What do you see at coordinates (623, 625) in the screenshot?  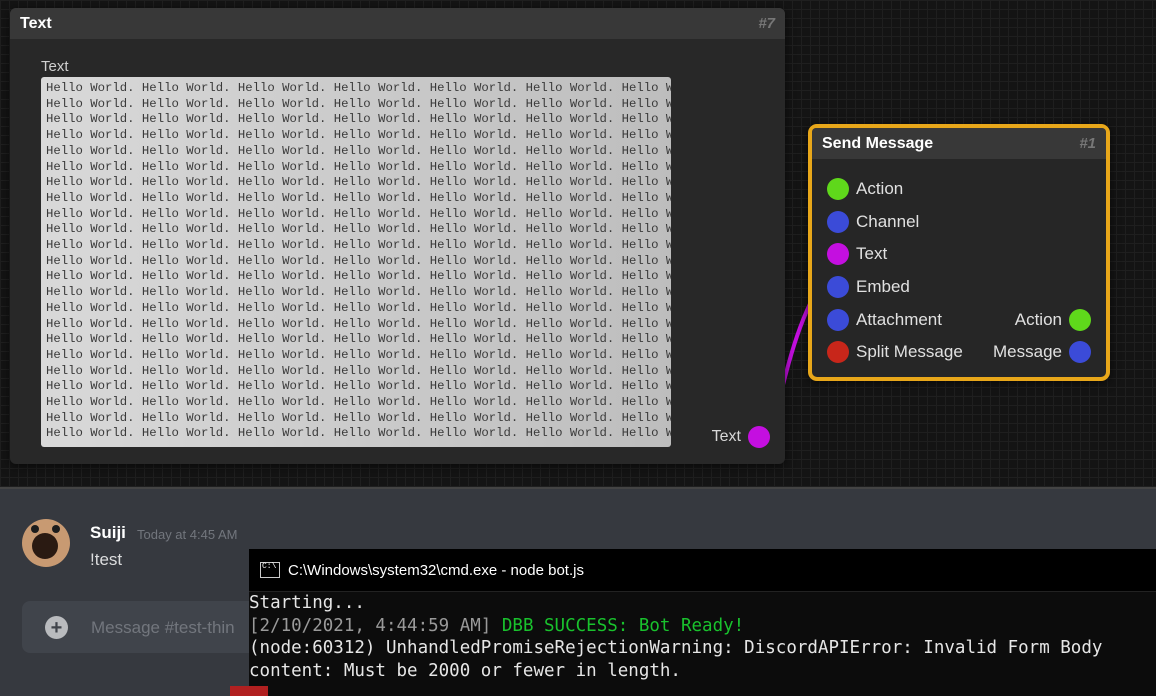 I see `cmd-text: DBB SUCCESS: Bot Ready!` at bounding box center [623, 625].